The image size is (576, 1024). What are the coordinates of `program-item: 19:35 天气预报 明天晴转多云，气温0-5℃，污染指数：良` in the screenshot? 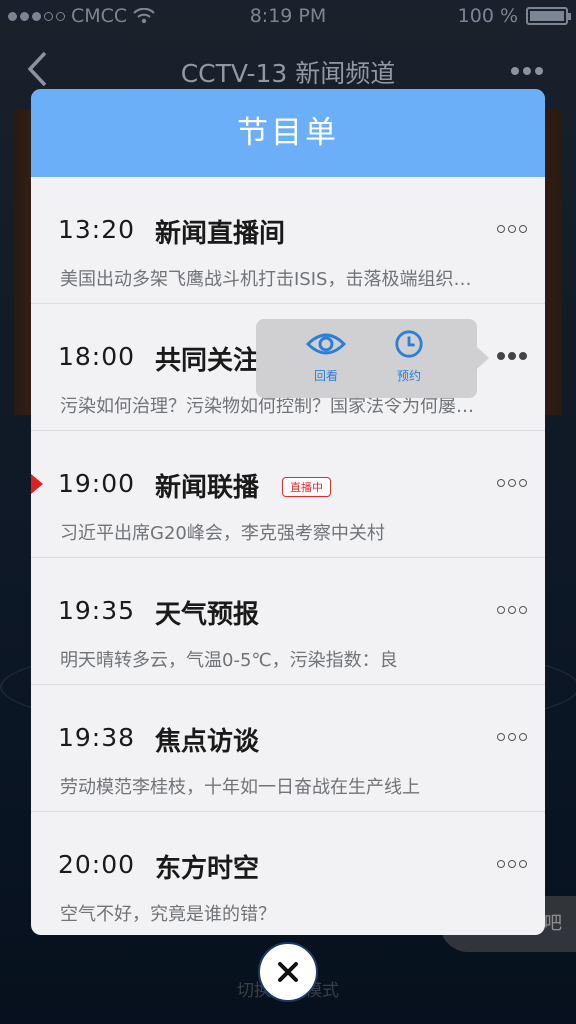 It's located at (288, 621).